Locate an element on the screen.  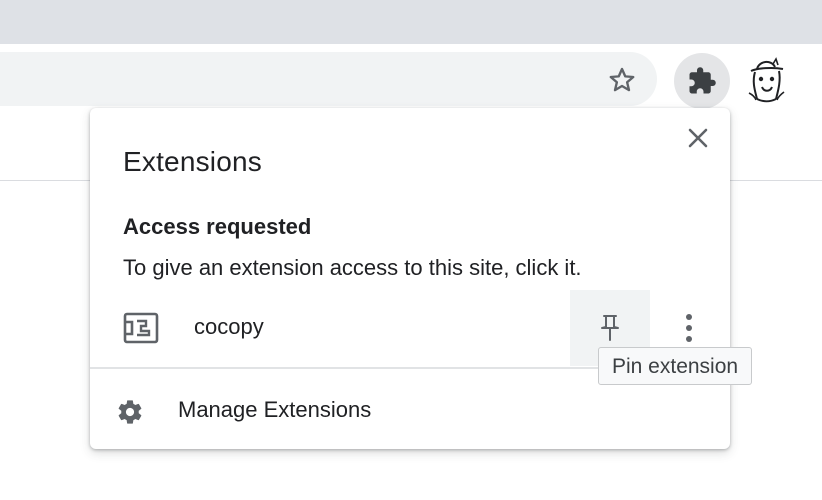
profile-avatar-icon is located at coordinates (766, 80).